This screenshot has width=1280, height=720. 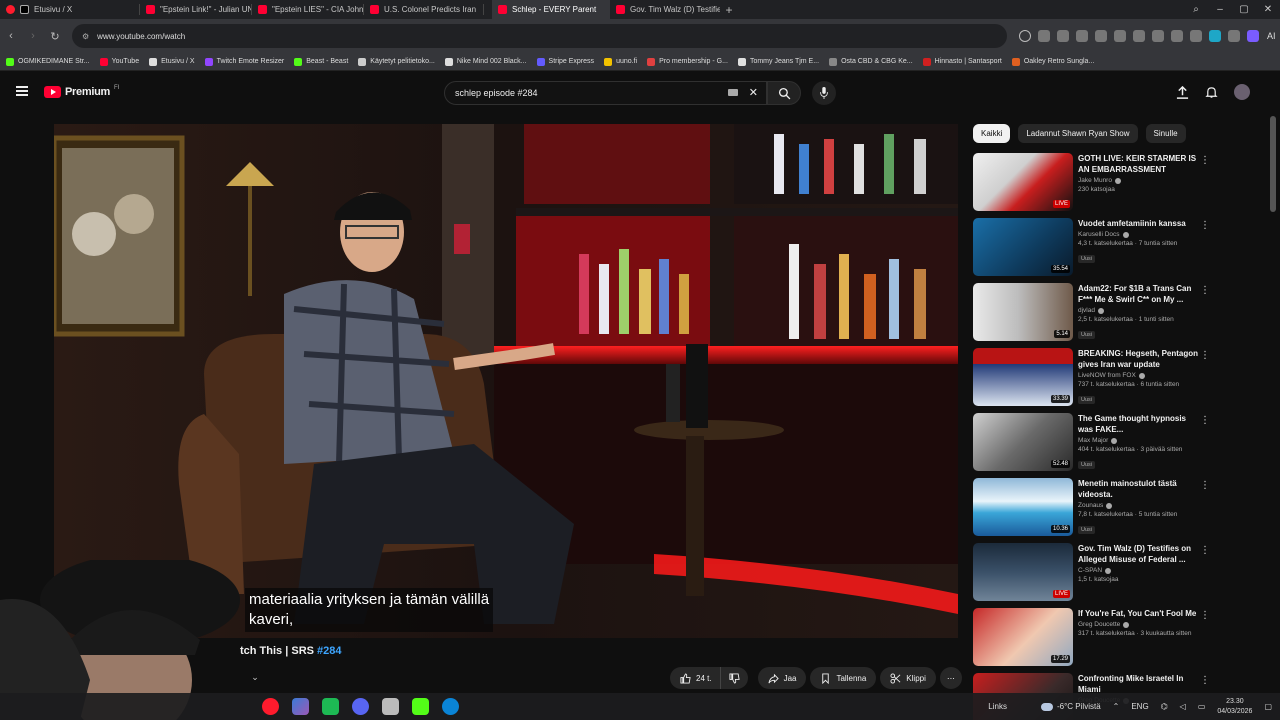 I want to click on youtube-logo: Premium FI, so click(x=81, y=91).